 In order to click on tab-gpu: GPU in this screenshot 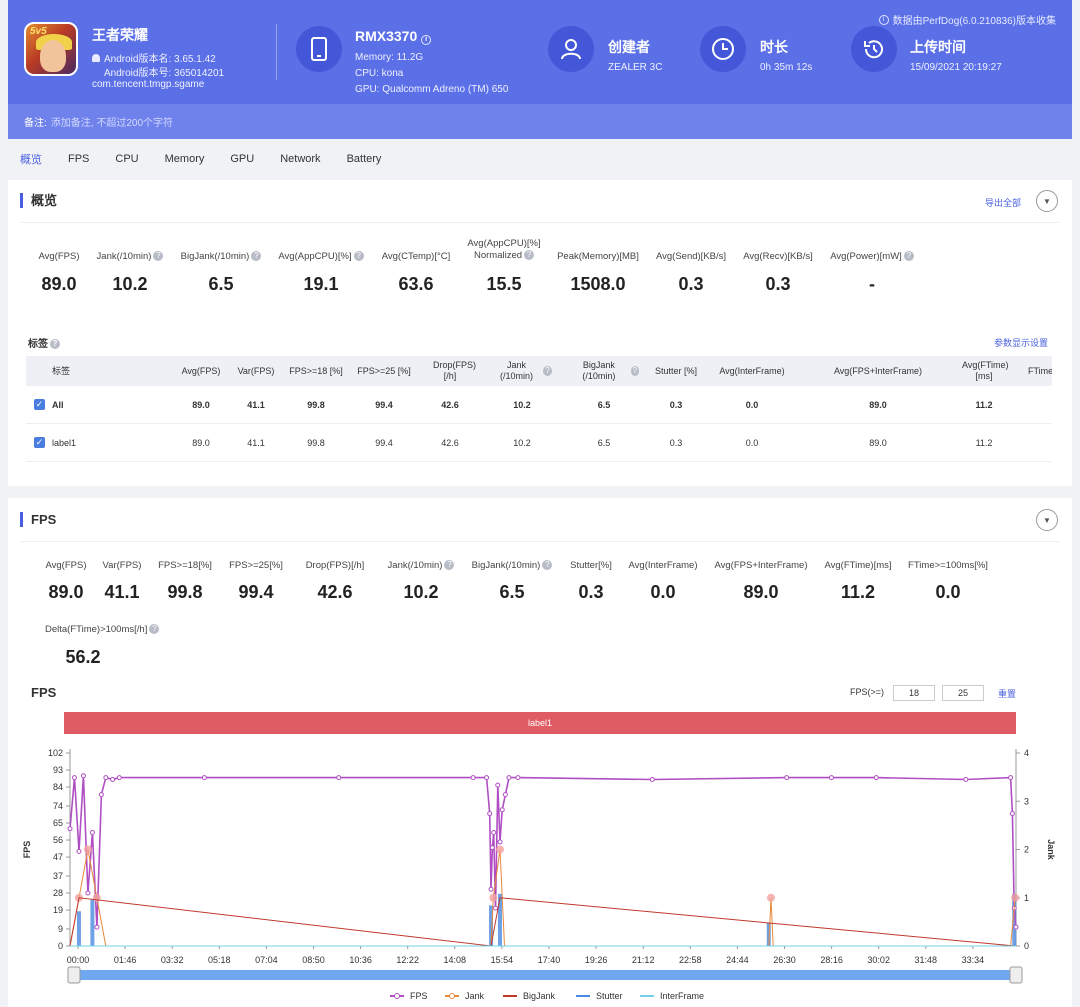, I will do `click(242, 159)`.